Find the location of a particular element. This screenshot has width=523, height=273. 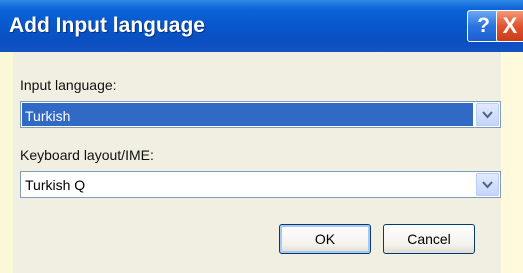

input-language-select: Turkish is located at coordinates (260, 114).